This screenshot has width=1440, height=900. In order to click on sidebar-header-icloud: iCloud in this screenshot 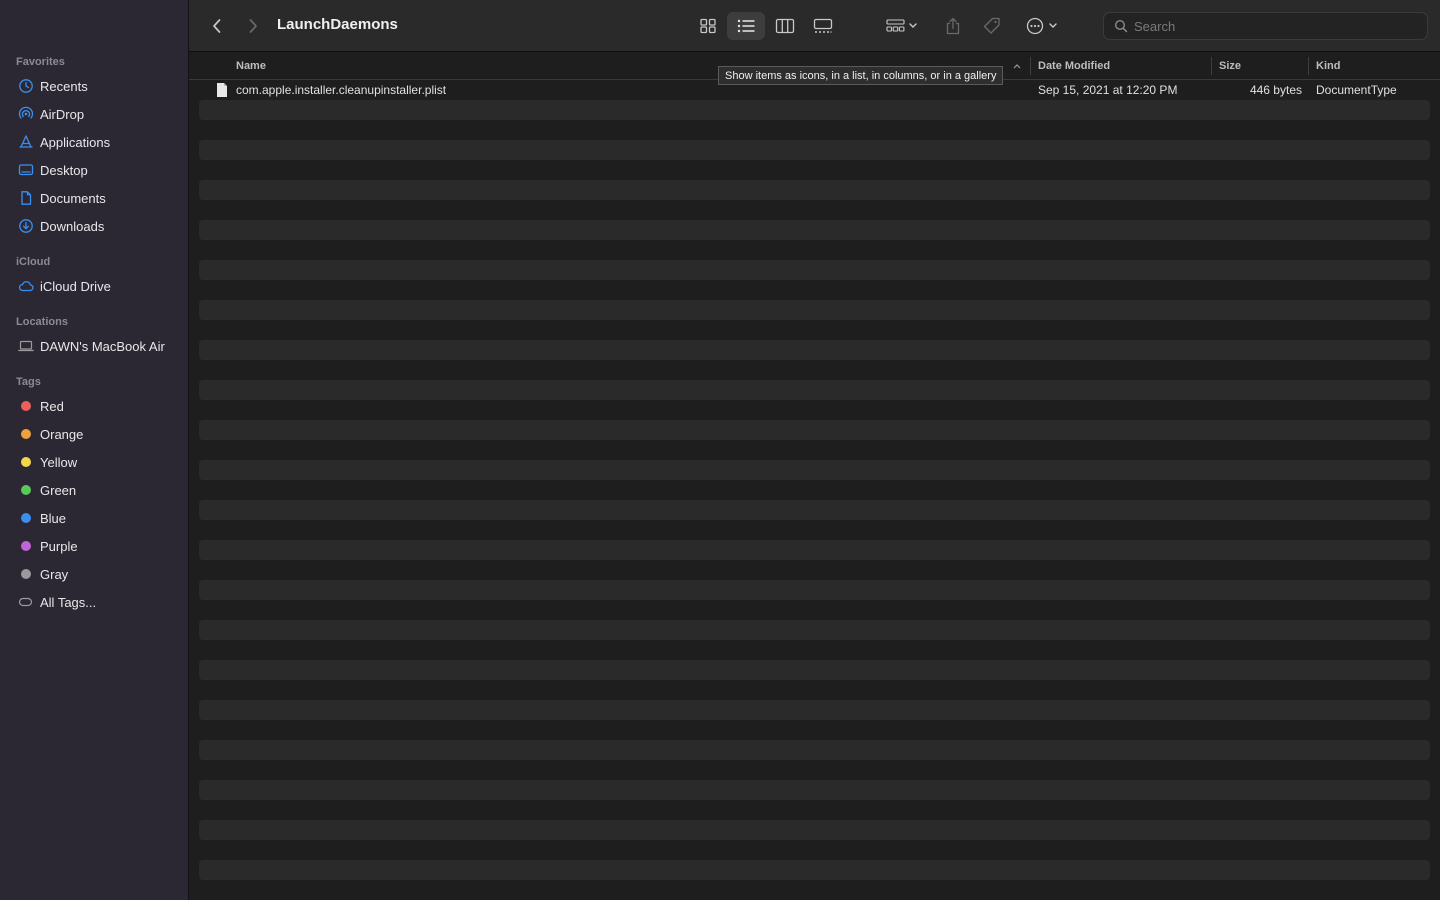, I will do `click(33, 262)`.